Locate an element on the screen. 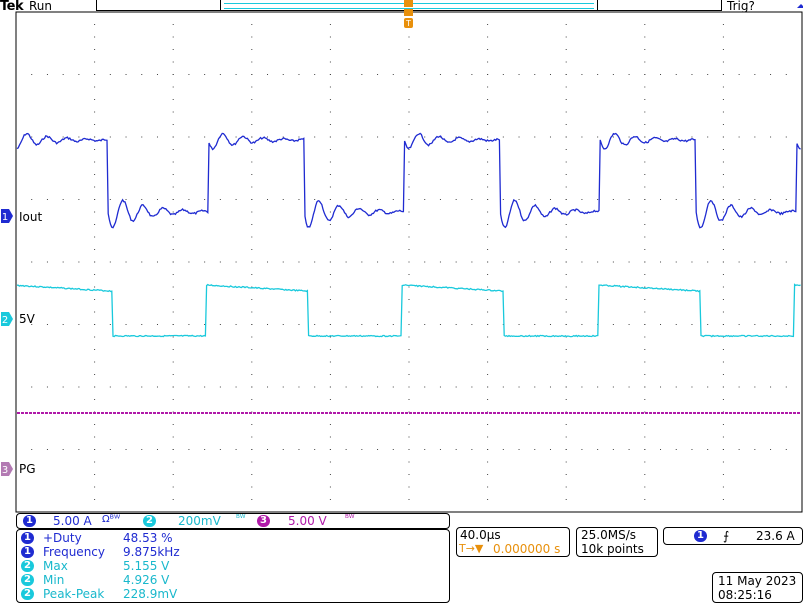  vertical-scale-bar: 1 5.00 A Ωᴮᵂ 2 200mV ᴮᵂ 3 5.00 V ᴮᵂ is located at coordinates (233, 521).